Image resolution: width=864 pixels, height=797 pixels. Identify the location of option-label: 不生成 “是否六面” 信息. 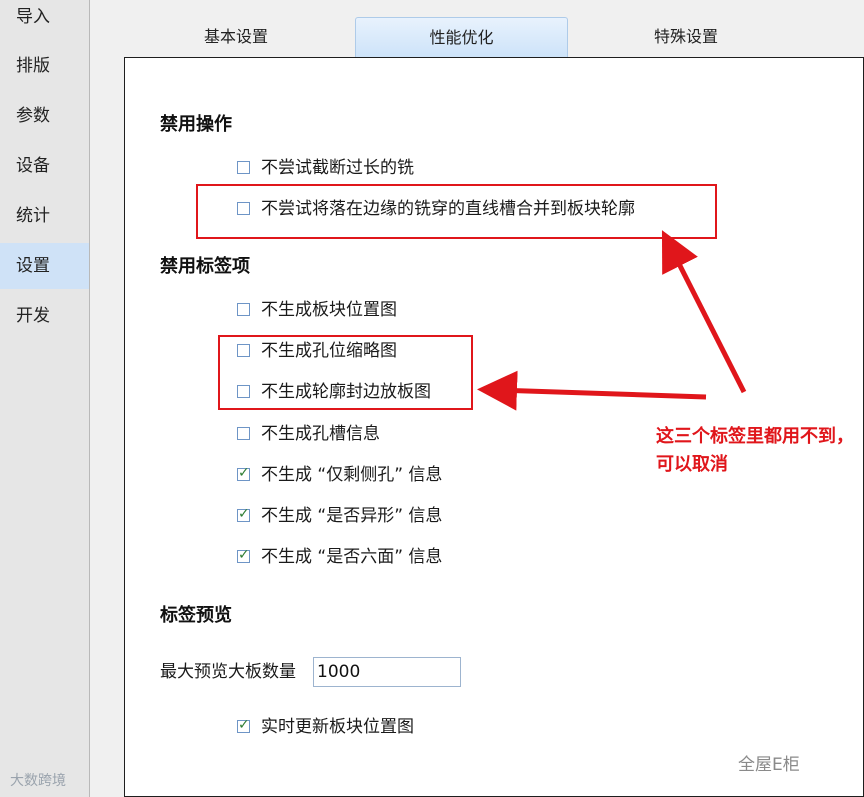
(352, 557).